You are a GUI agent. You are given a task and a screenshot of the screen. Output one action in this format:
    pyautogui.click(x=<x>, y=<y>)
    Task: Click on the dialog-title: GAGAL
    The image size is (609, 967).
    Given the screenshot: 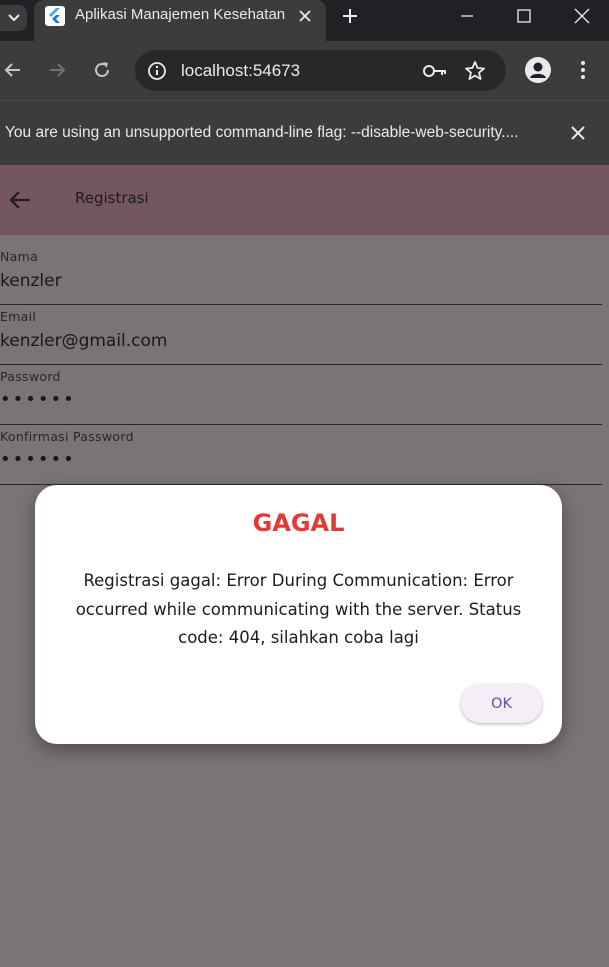 What is the action you would take?
    pyautogui.click(x=298, y=523)
    